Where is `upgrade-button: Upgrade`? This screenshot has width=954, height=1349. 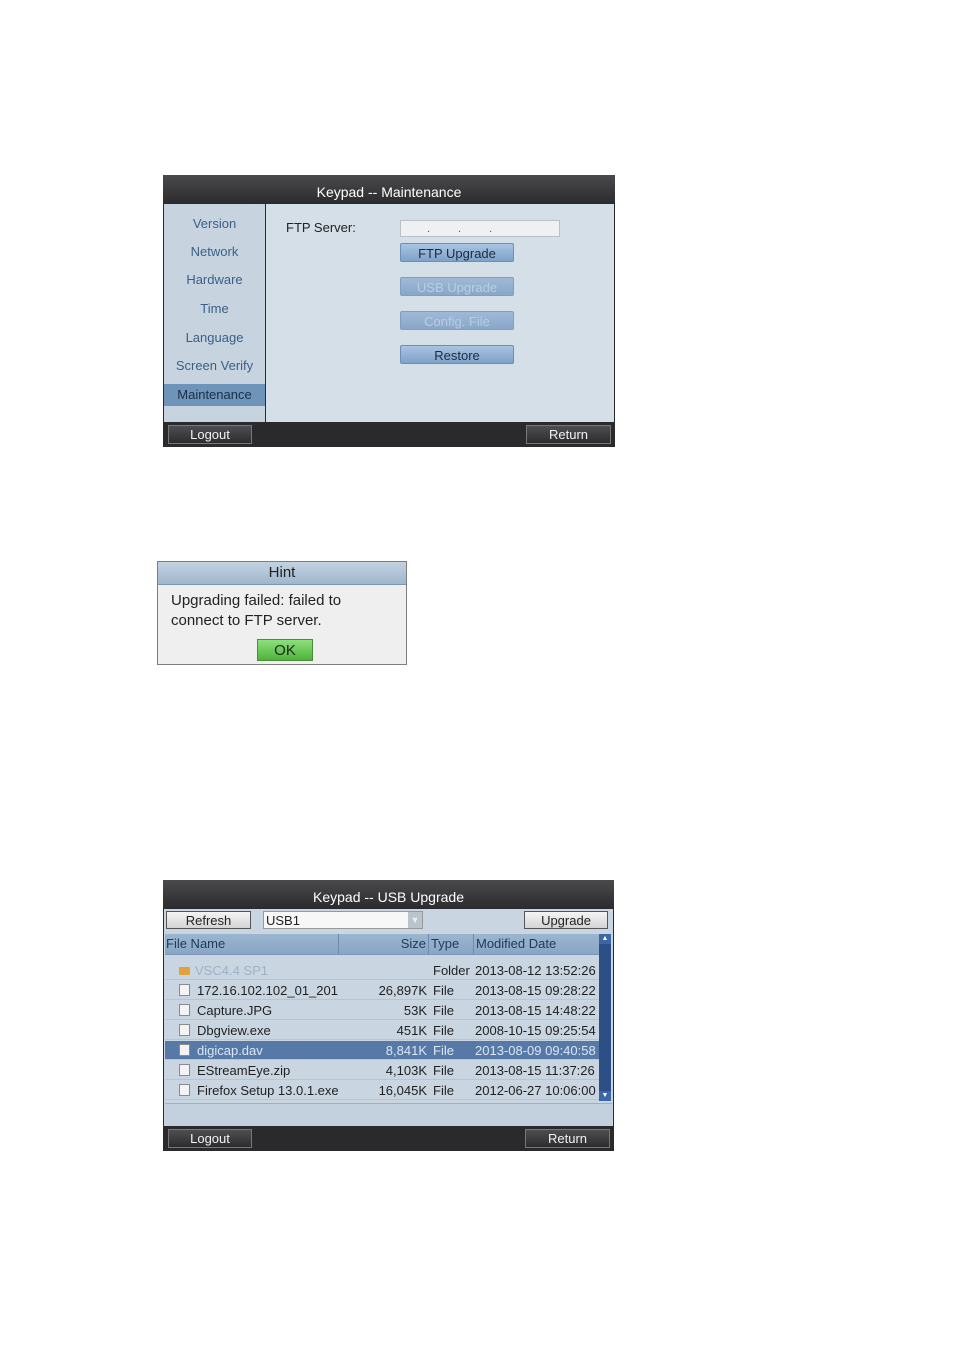
upgrade-button: Upgrade is located at coordinates (566, 920).